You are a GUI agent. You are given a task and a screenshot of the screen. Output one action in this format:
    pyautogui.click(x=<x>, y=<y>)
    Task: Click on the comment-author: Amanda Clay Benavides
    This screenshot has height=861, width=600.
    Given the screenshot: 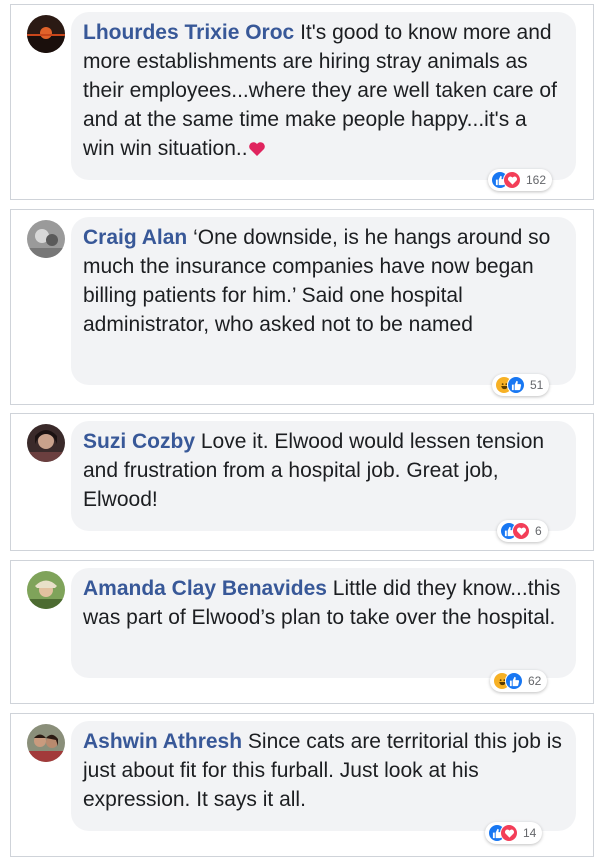 What is the action you would take?
    pyautogui.click(x=205, y=588)
    